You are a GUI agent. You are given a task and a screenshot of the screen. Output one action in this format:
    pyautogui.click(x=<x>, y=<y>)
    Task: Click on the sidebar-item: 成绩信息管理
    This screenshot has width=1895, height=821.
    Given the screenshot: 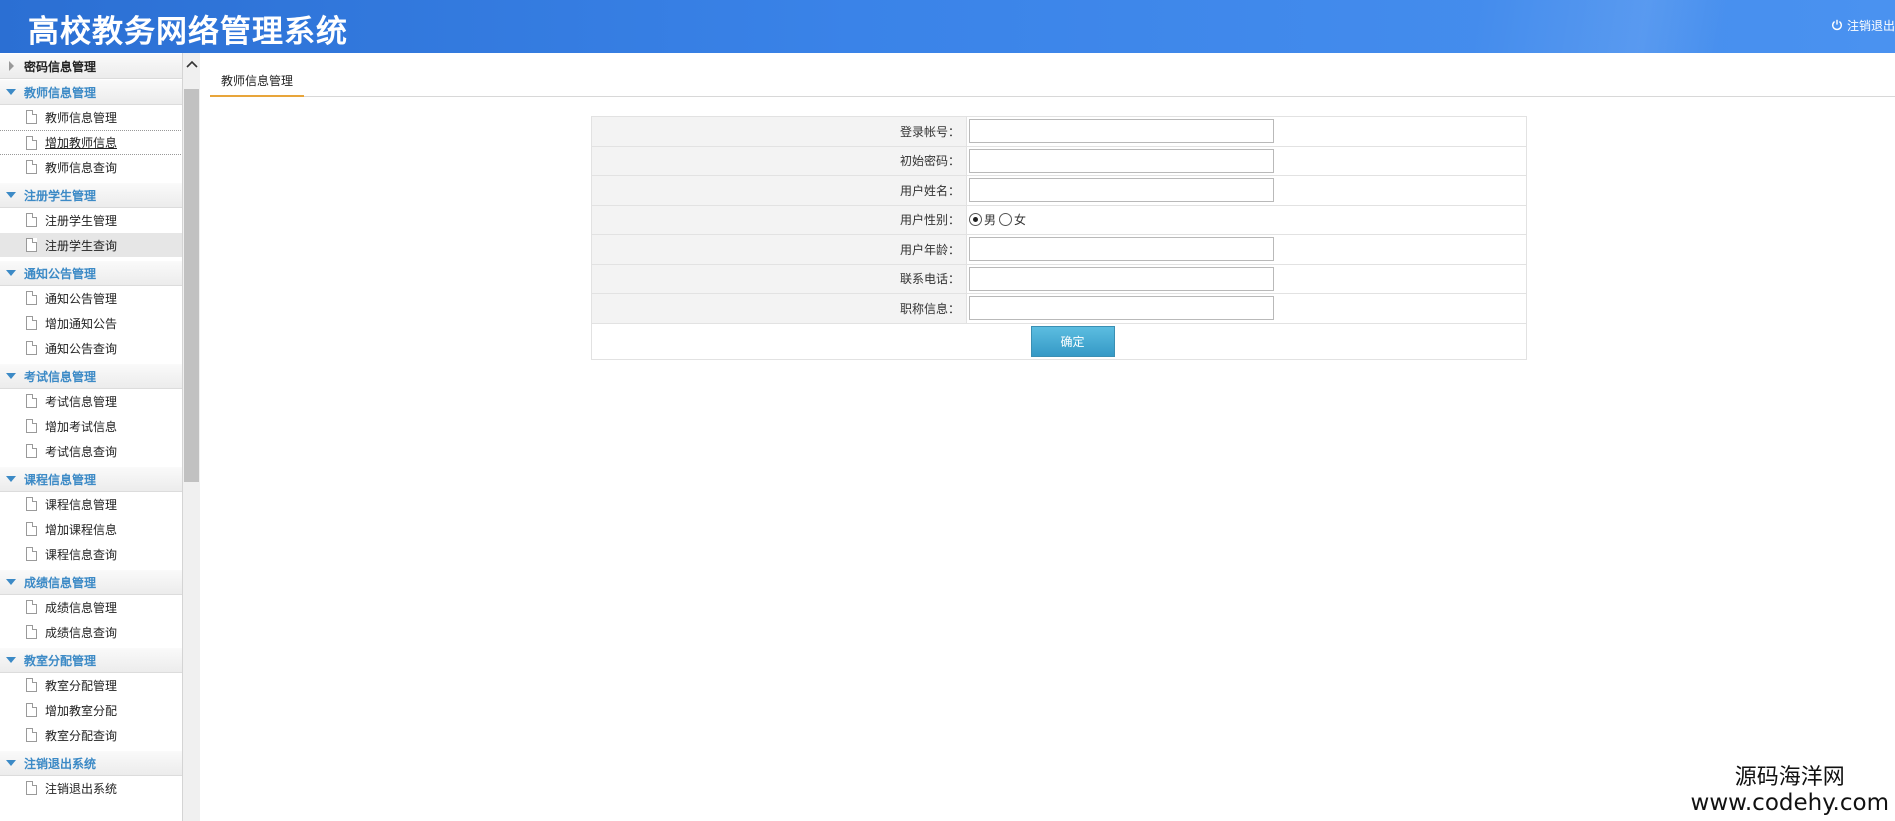 What is the action you would take?
    pyautogui.click(x=91, y=607)
    